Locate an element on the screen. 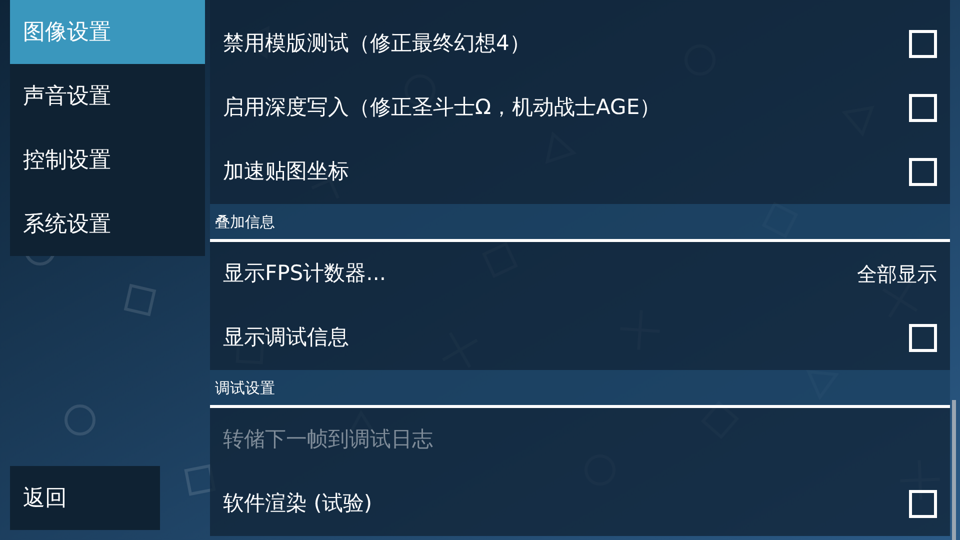  setting-label: 软件渲染 (试验) is located at coordinates (297, 504).